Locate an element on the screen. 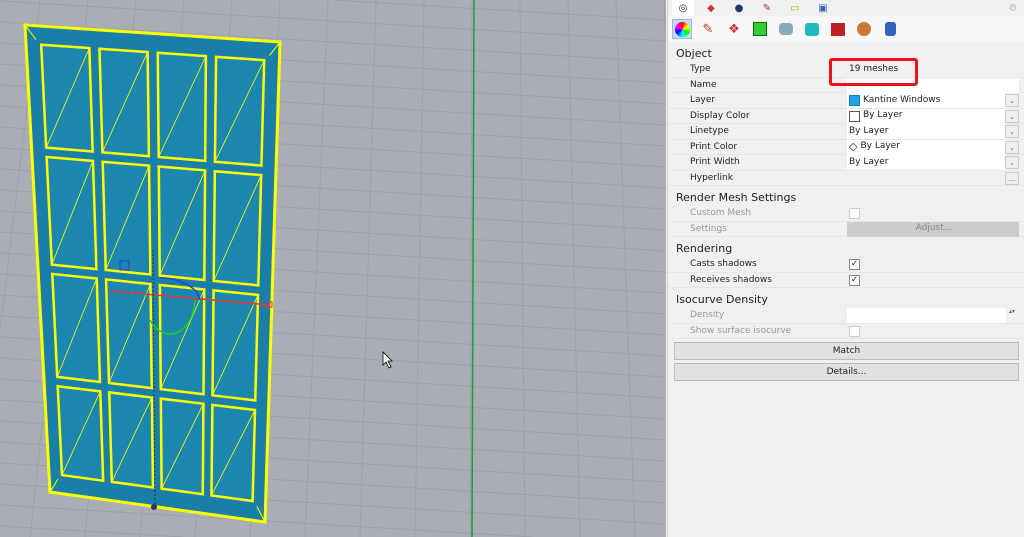  print-color-select: ◇ By Layer is located at coordinates (926, 147).